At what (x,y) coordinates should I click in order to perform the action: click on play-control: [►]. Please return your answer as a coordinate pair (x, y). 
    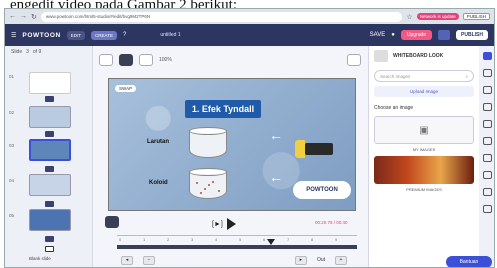
    Looking at the image, I should click on (224, 224).